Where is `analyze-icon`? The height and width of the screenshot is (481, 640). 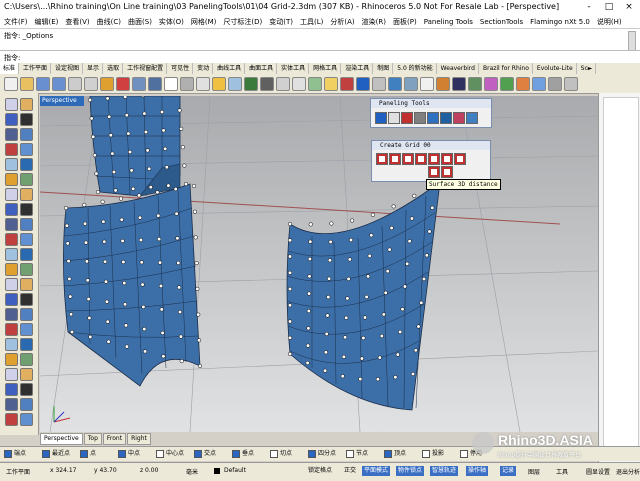 analyze-icon is located at coordinates (507, 84).